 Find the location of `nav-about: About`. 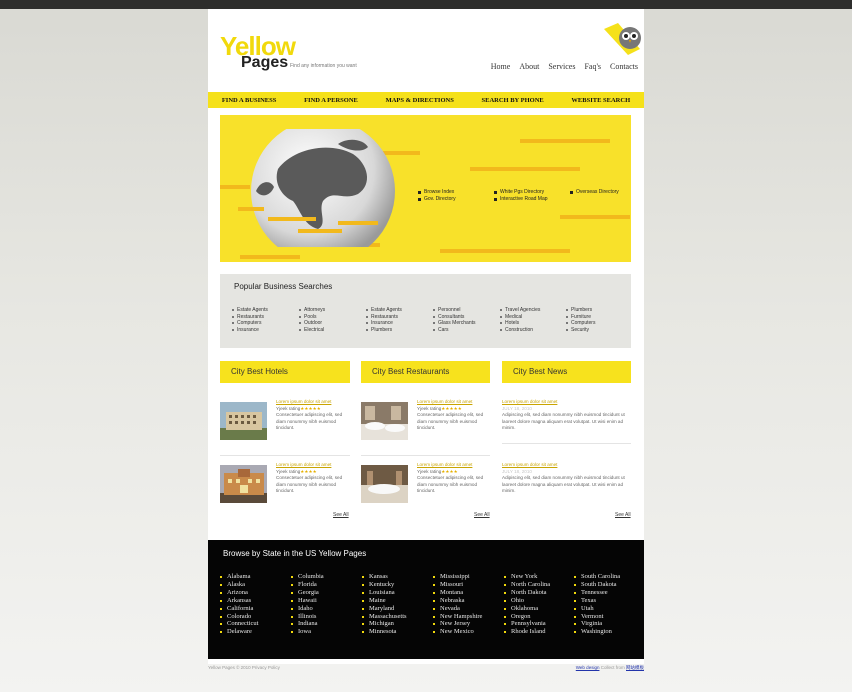

nav-about: About is located at coordinates (529, 66).